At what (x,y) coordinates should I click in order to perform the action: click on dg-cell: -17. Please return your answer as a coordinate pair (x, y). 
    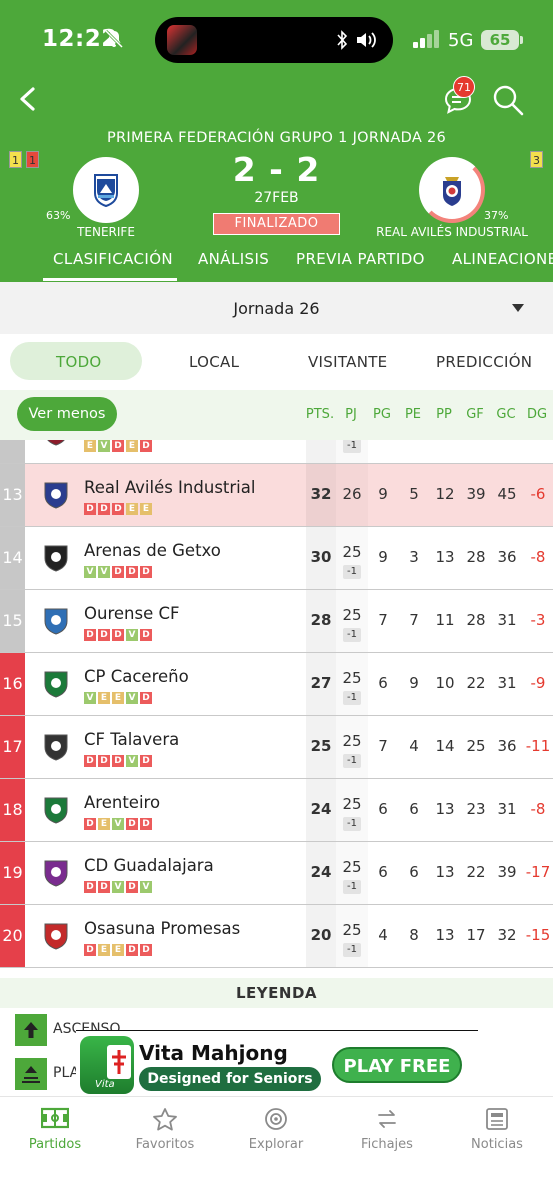
    Looking at the image, I should click on (538, 872).